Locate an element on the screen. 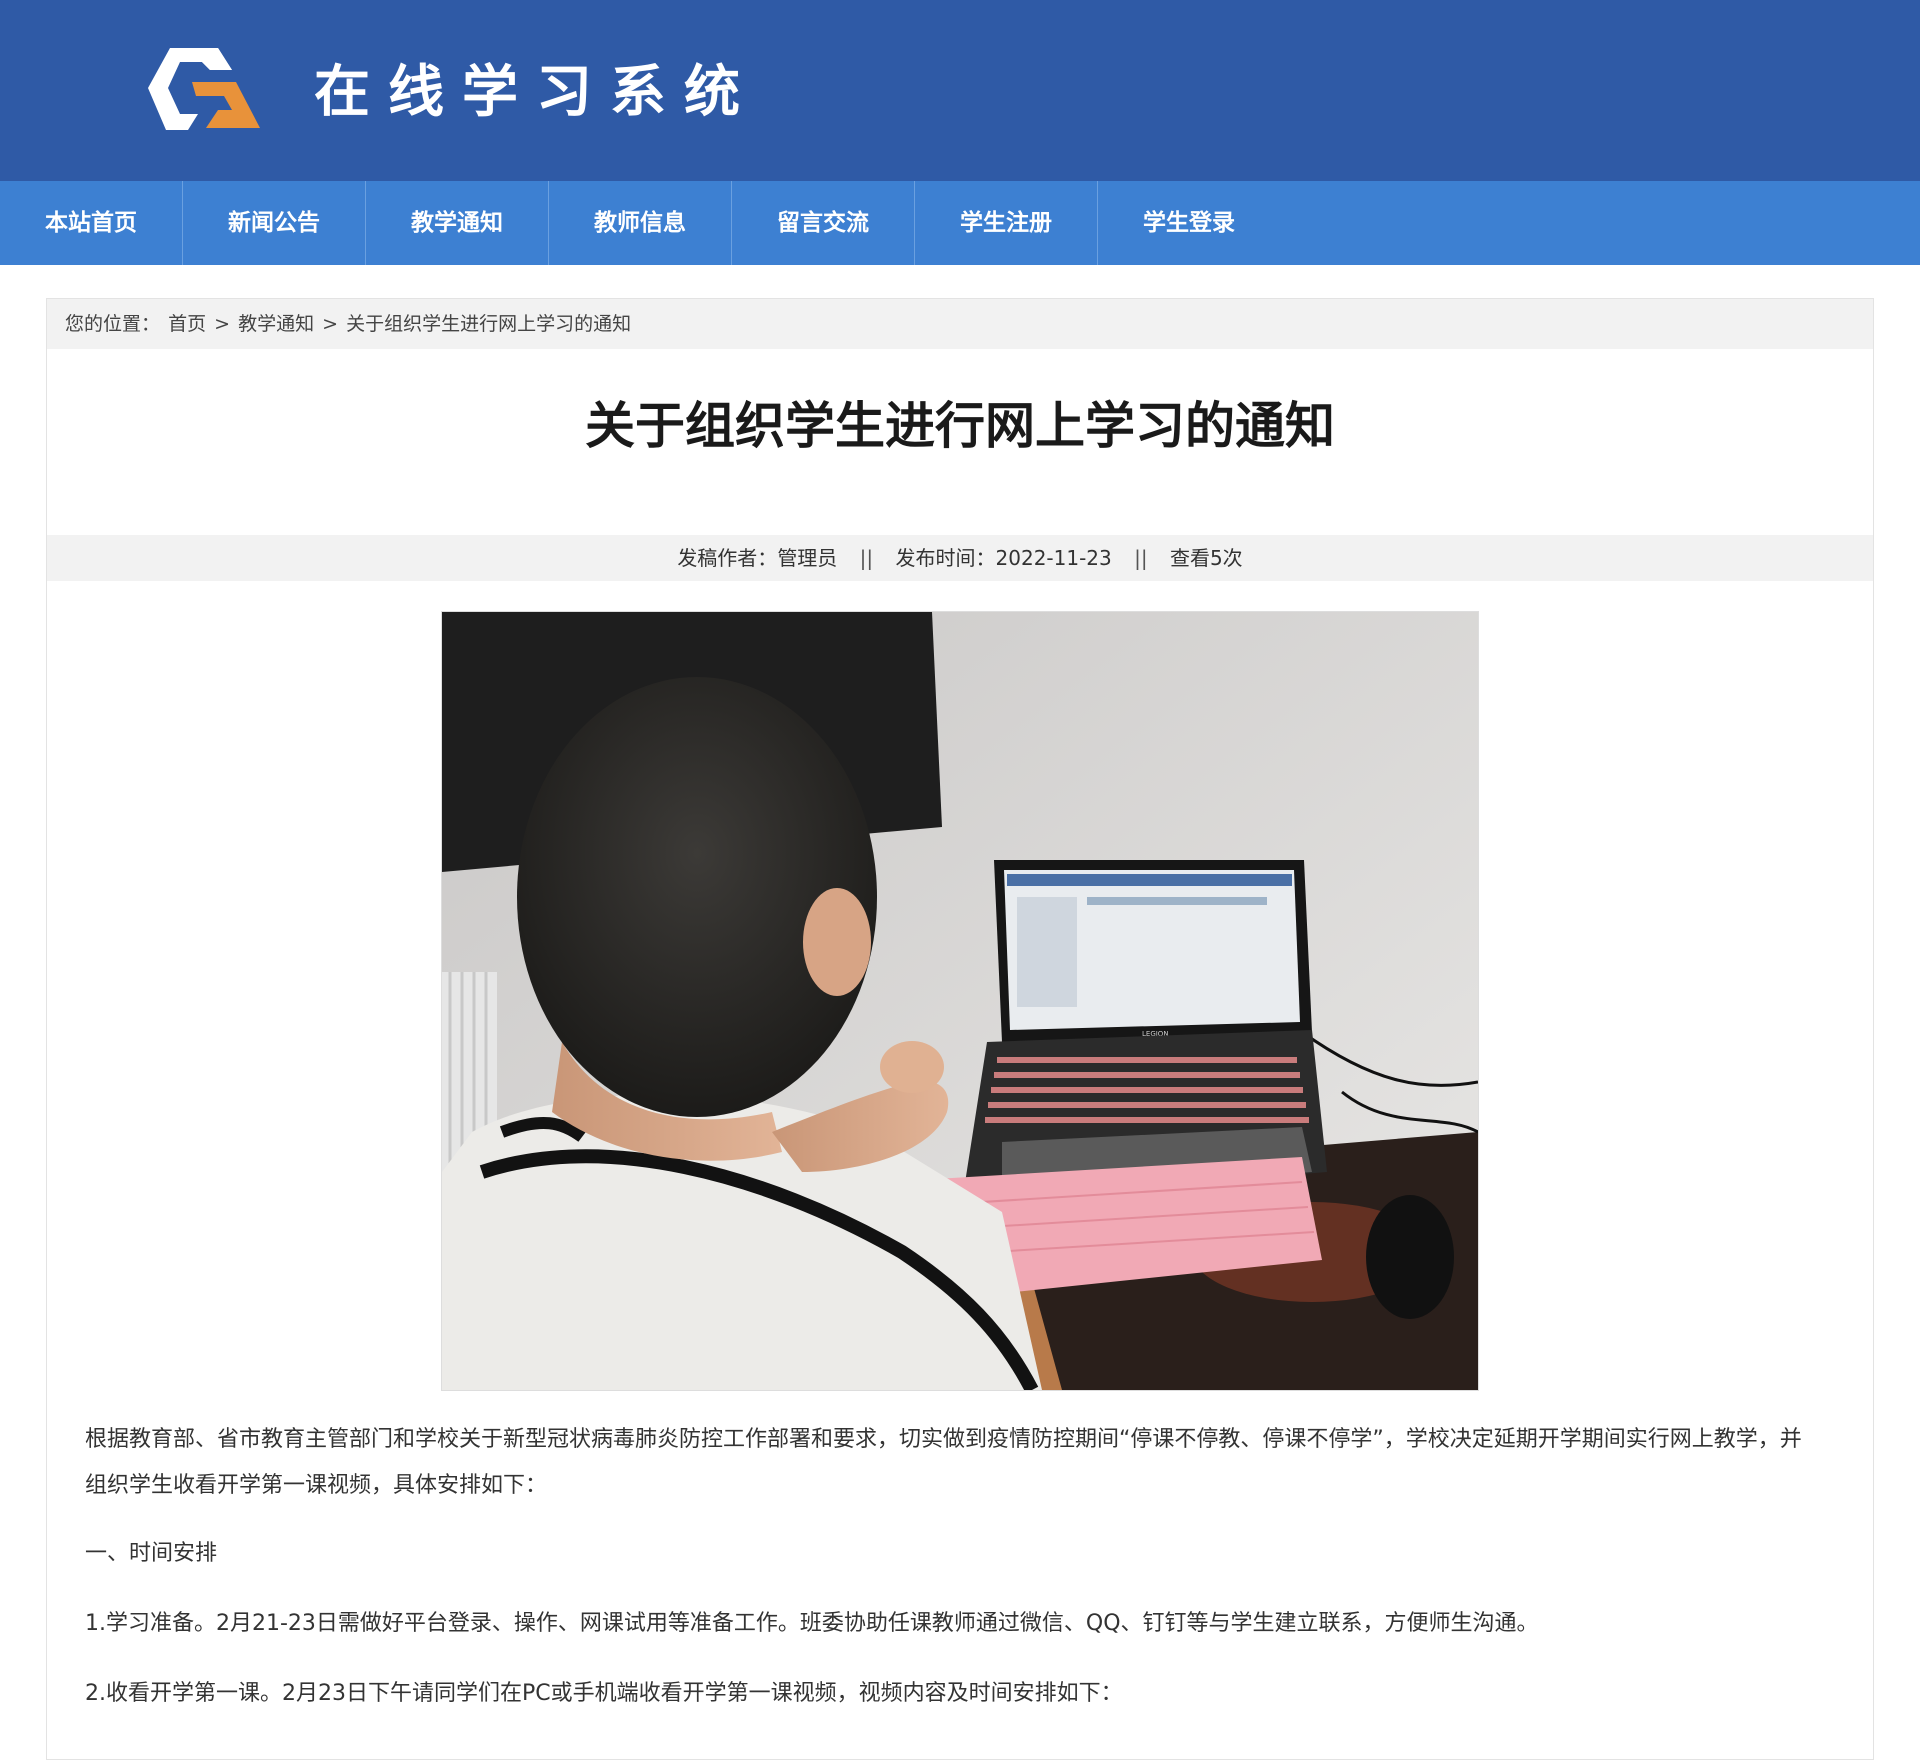 Image resolution: width=1920 pixels, height=1760 pixels. view-count: 查看5次 is located at coordinates (1206, 558).